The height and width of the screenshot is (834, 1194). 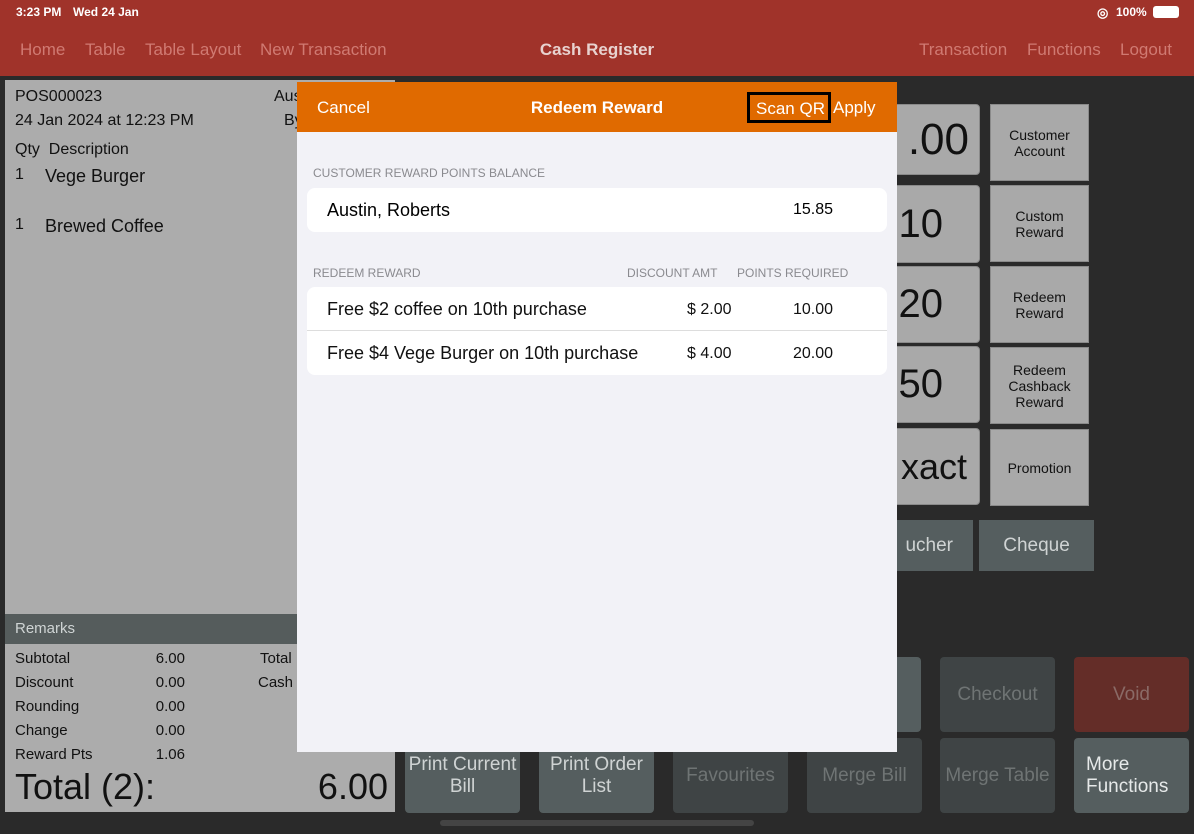 What do you see at coordinates (1064, 50) in the screenshot?
I see `nav-functions: Functions` at bounding box center [1064, 50].